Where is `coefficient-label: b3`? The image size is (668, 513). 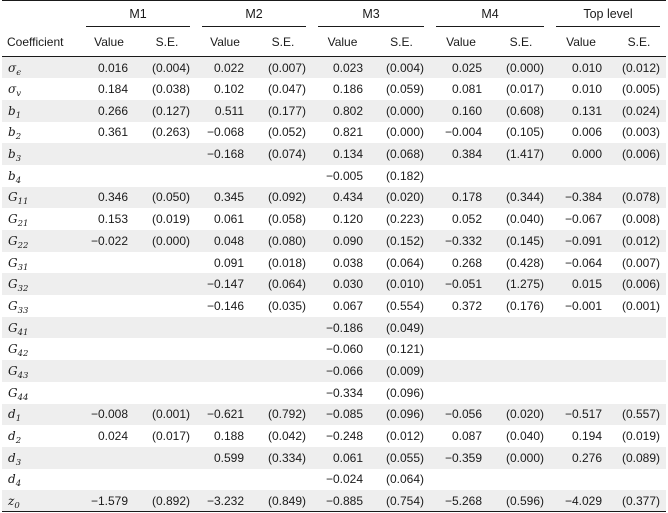 coefficient-label: b3 is located at coordinates (41, 154).